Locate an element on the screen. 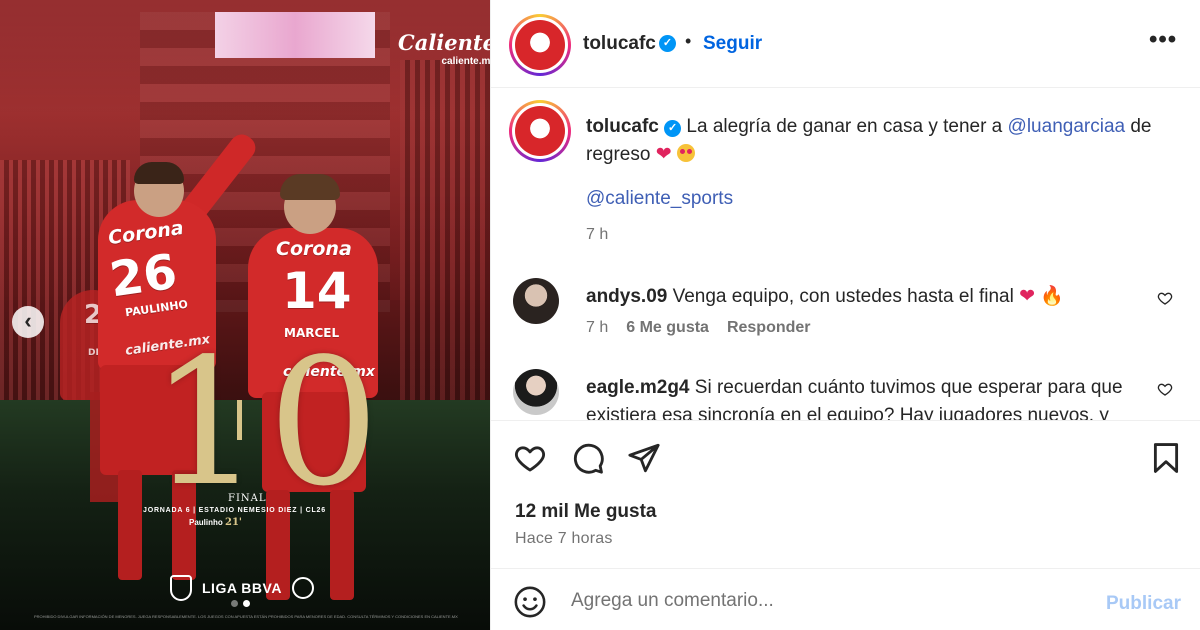 This screenshot has width=1200, height=630. scorer-minute: 21' is located at coordinates (233, 522).